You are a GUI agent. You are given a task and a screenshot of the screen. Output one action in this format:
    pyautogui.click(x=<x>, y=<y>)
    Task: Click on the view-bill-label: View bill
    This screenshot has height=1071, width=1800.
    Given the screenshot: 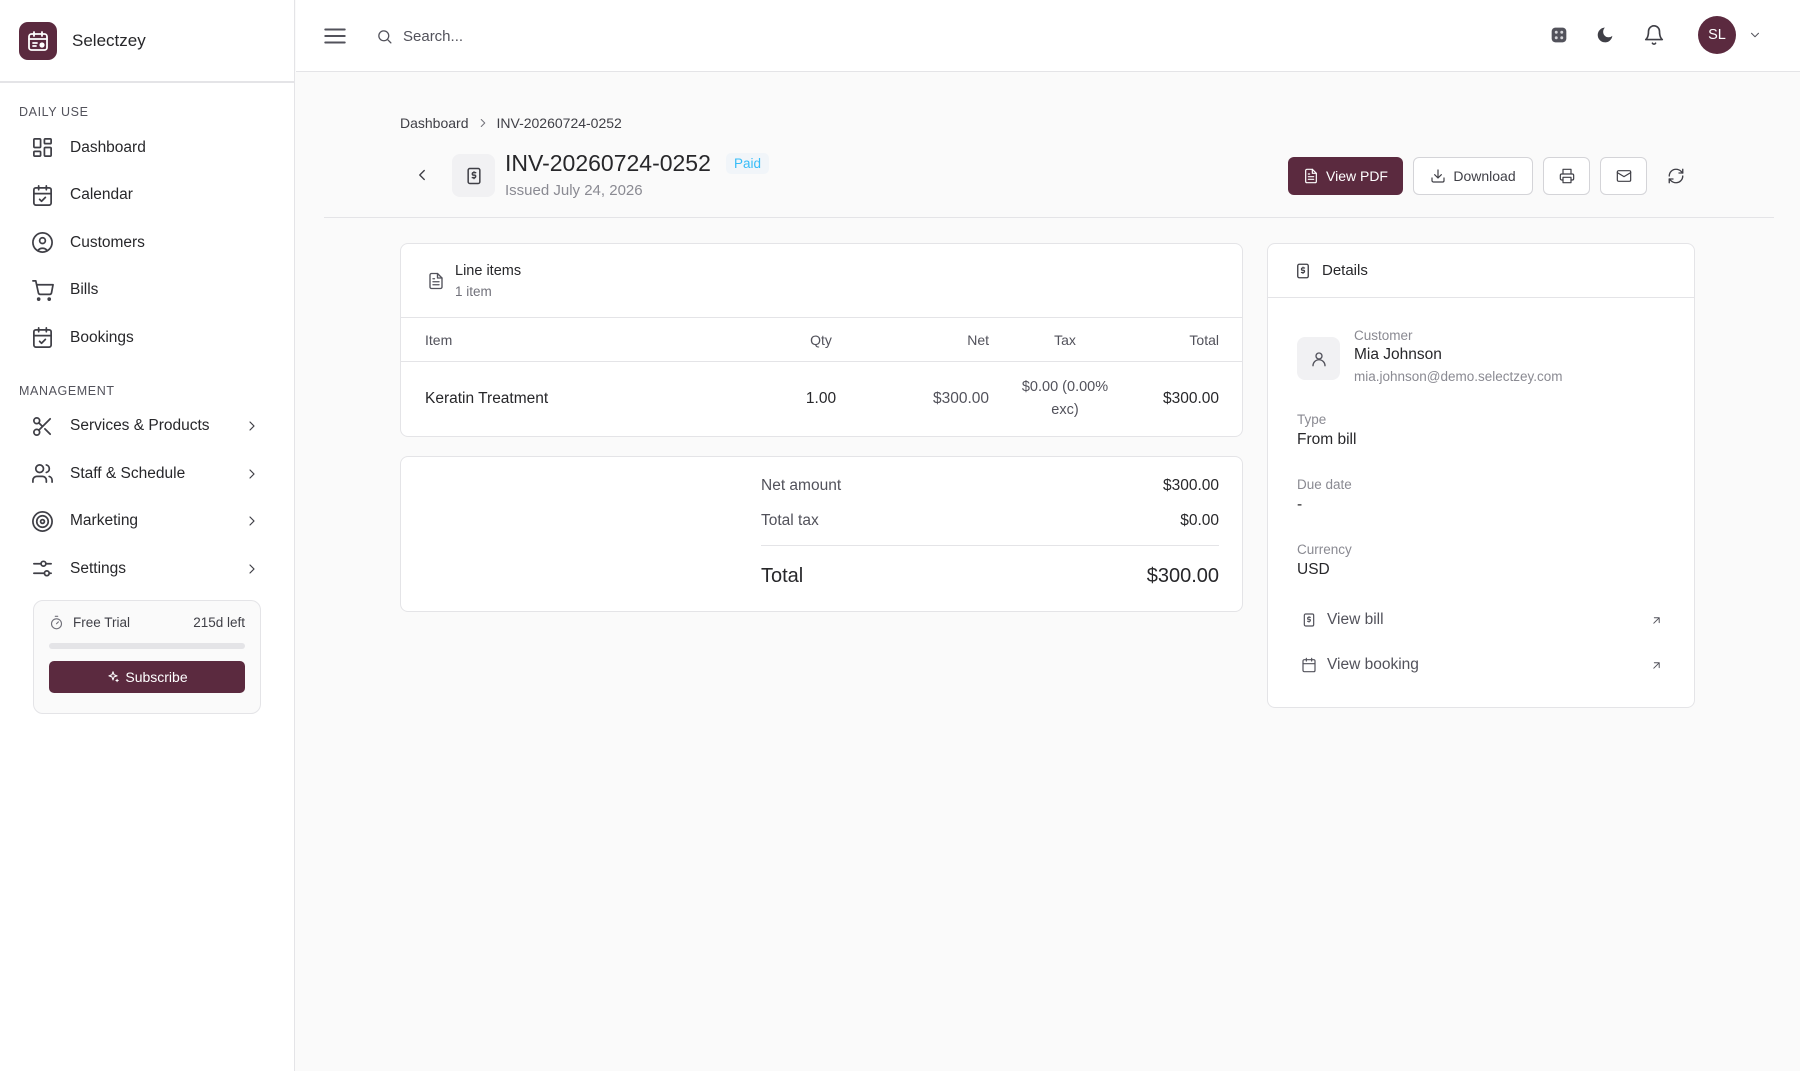 What is the action you would take?
    pyautogui.click(x=1355, y=619)
    